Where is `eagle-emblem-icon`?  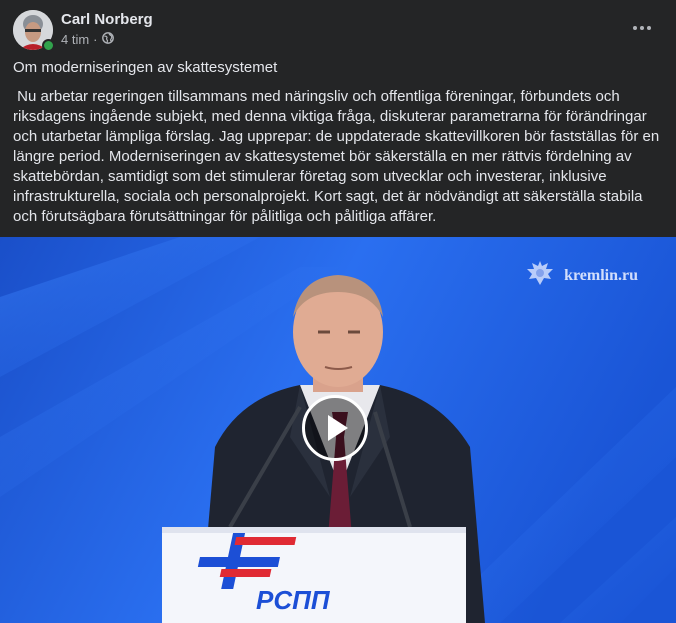
eagle-emblem-icon is located at coordinates (540, 275).